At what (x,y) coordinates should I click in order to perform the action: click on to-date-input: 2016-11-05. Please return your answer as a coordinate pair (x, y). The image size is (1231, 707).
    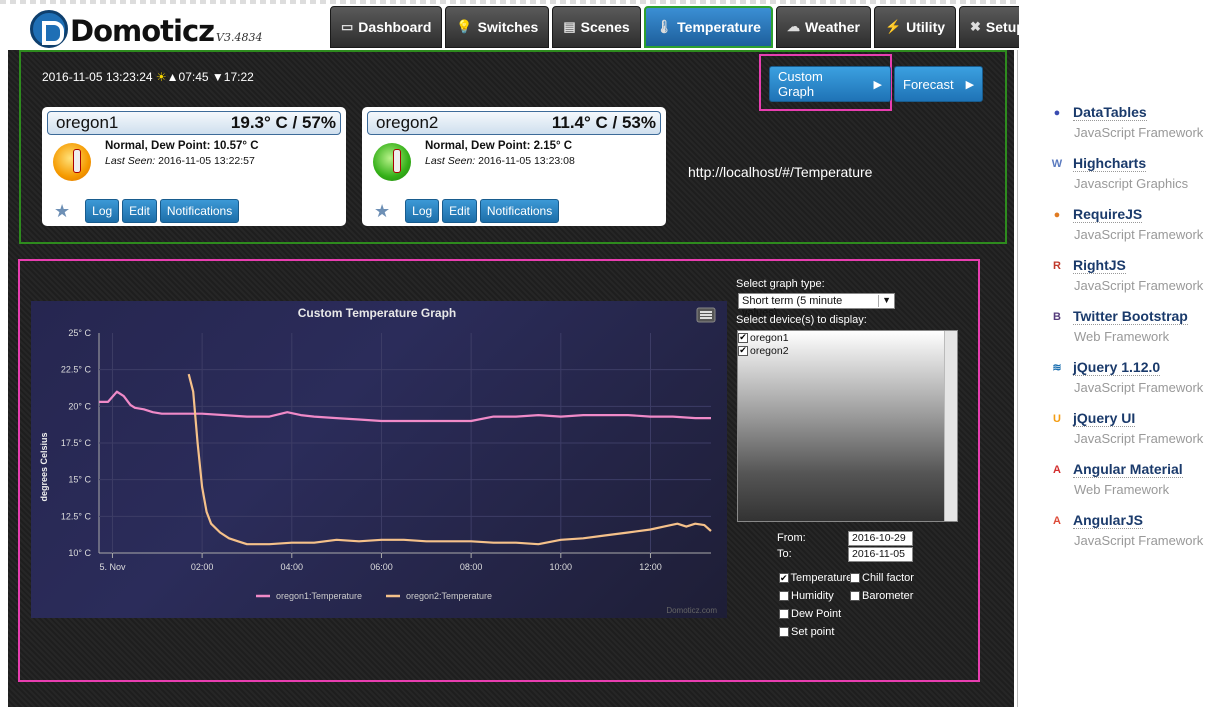
    Looking at the image, I should click on (880, 554).